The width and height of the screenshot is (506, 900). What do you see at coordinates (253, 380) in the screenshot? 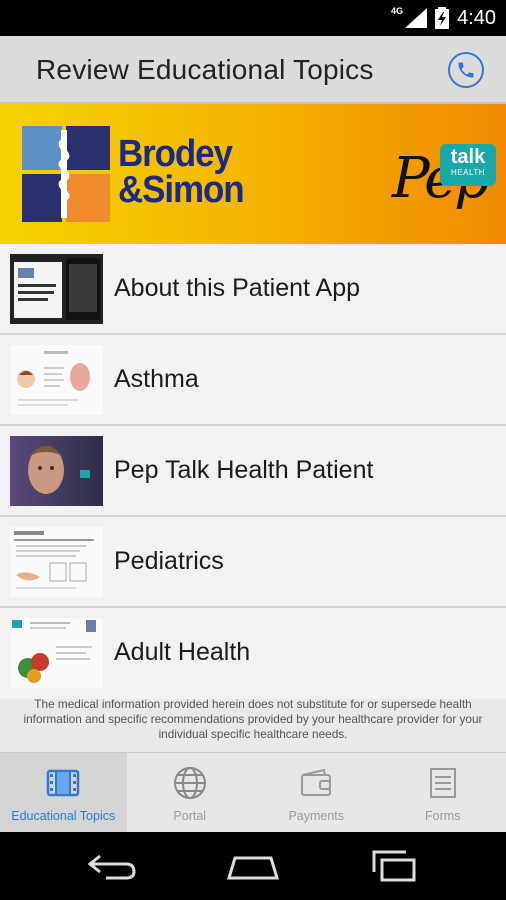
I see `topic-item-asthma: Asthma` at bounding box center [253, 380].